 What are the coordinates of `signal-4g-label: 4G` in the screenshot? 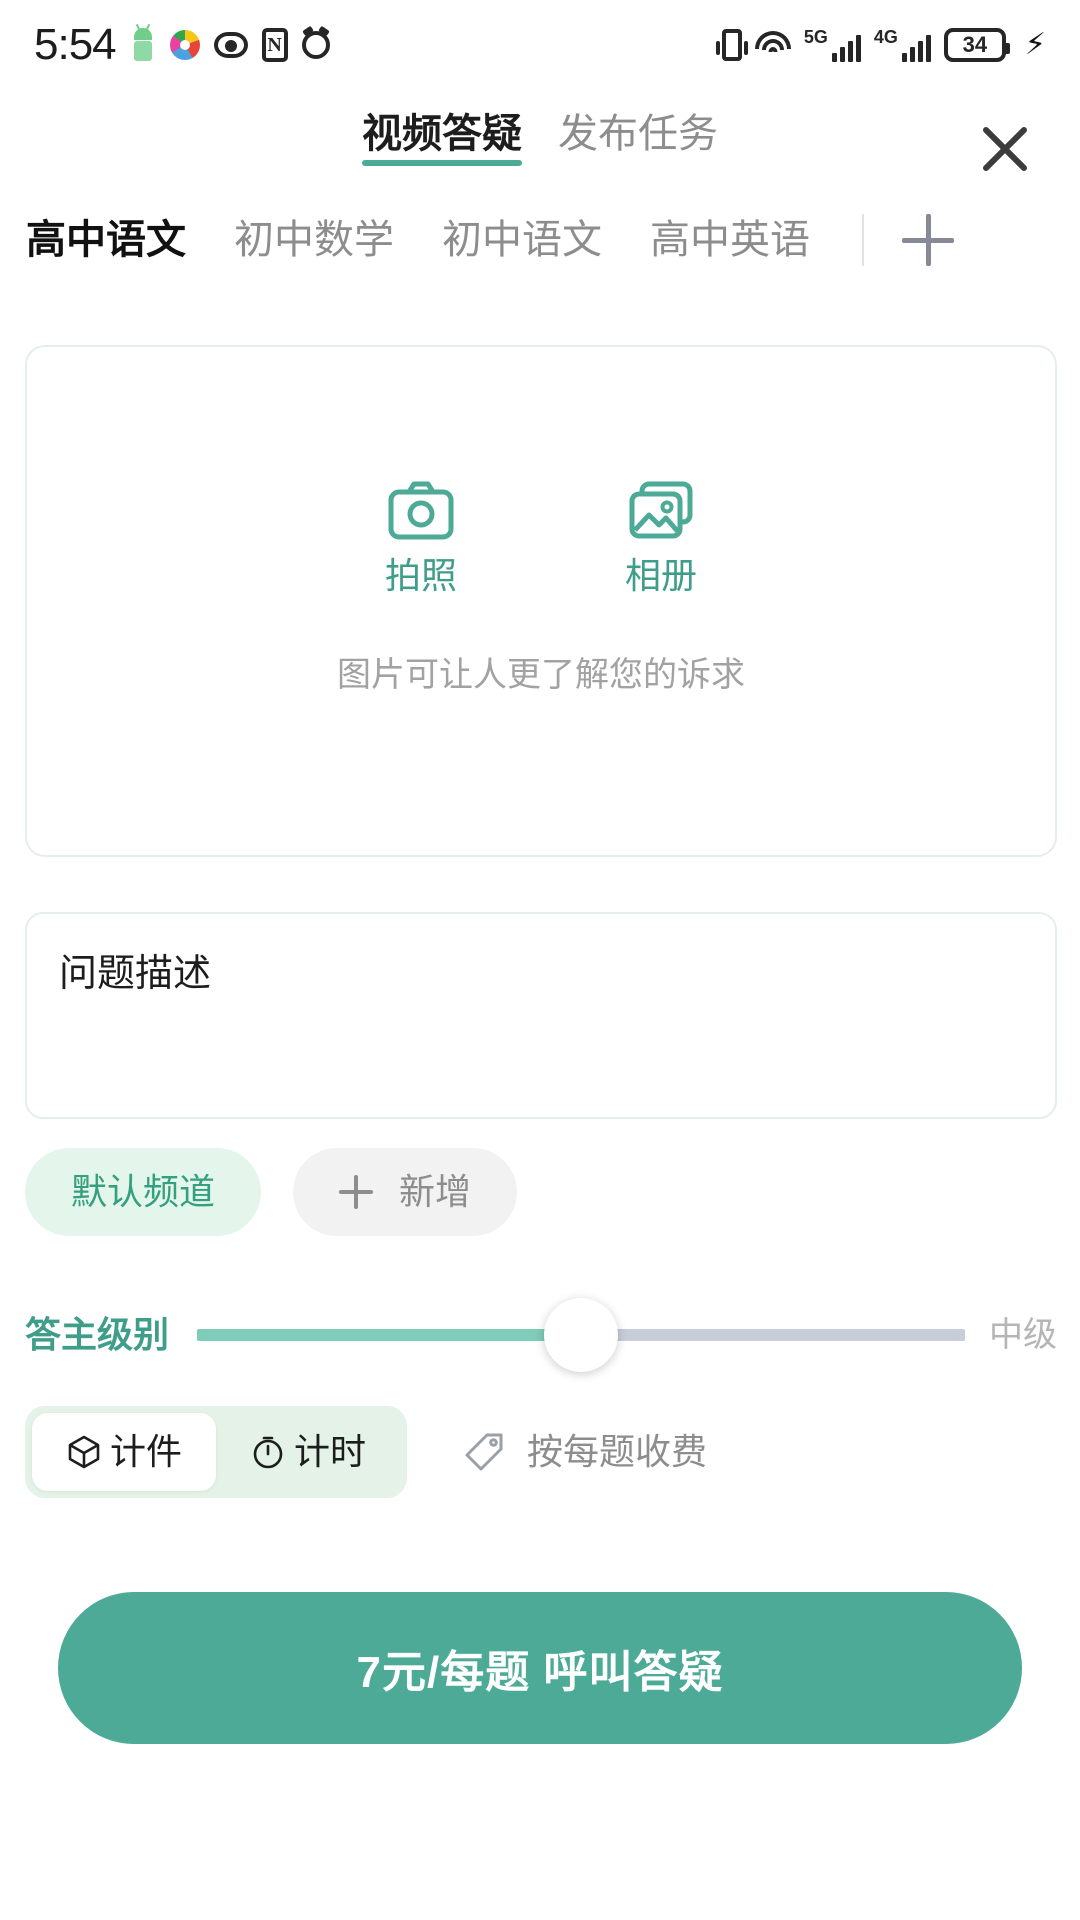 It's located at (885, 37).